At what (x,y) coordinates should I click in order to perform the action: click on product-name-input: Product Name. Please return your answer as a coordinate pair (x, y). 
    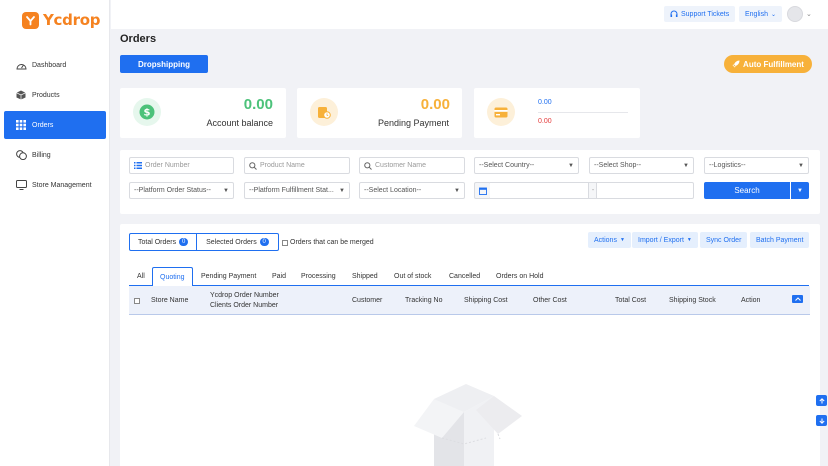
    Looking at the image, I should click on (297, 165).